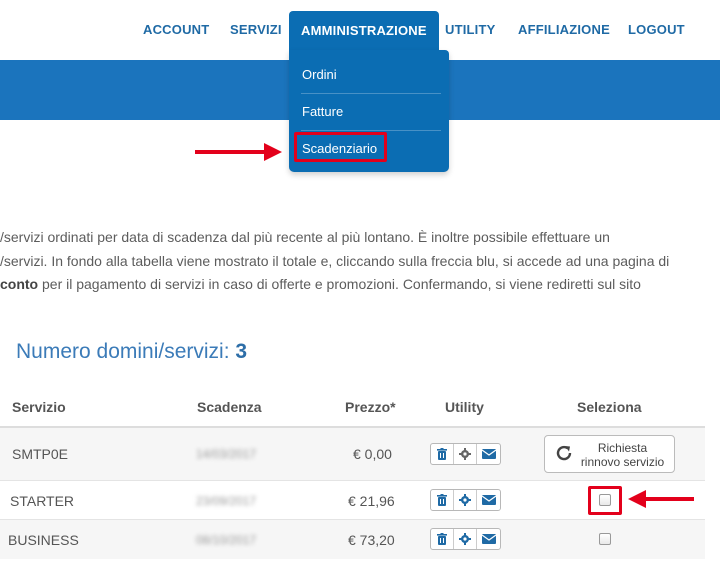 This screenshot has width=720, height=570. What do you see at coordinates (226, 540) in the screenshot?
I see `cell-scadenza: 08/10/2017` at bounding box center [226, 540].